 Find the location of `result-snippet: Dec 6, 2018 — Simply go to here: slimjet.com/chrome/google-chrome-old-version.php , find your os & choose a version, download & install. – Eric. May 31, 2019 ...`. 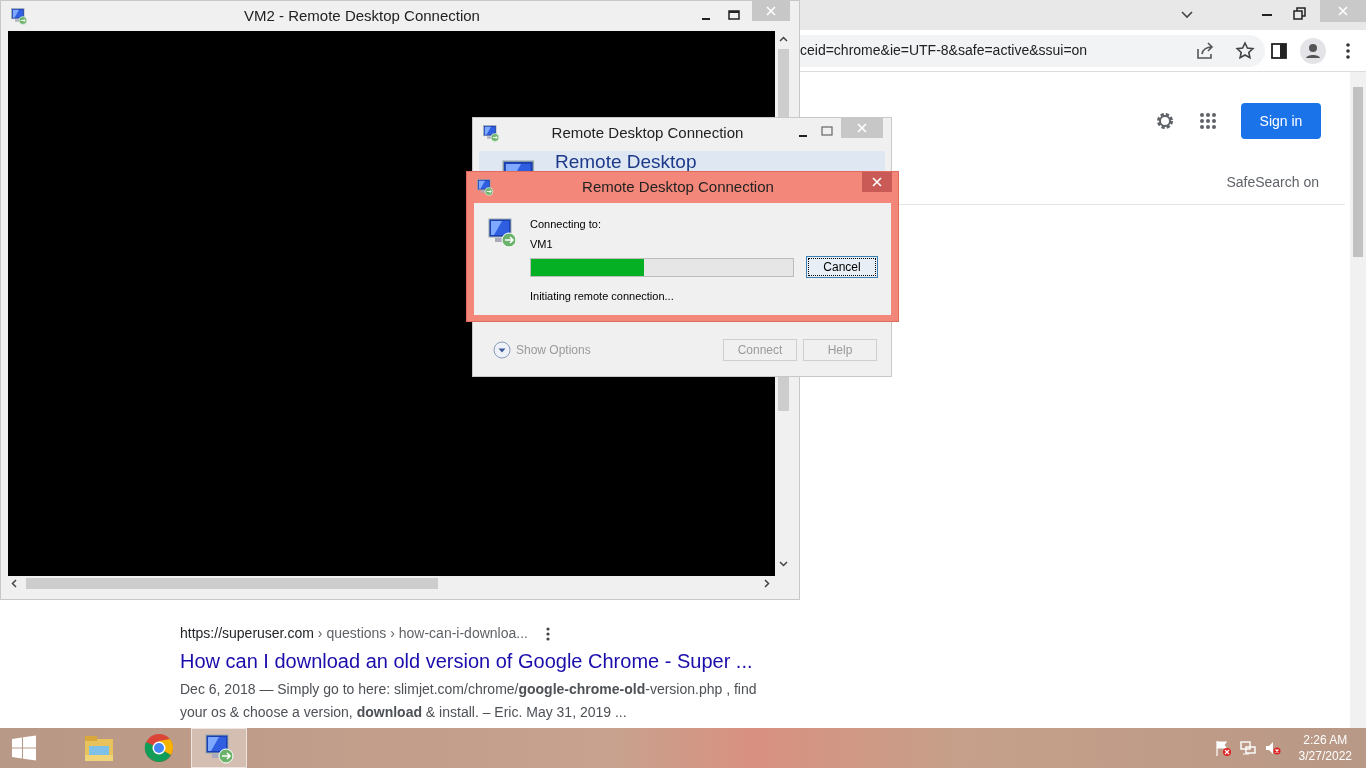

result-snippet: Dec 6, 2018 — Simply go to here: slimjet.com/chrome/google-chrome-old-version.php , find your os & choose a version, download & install. – Eric. May 31, 2019 ... is located at coordinates (469, 701).